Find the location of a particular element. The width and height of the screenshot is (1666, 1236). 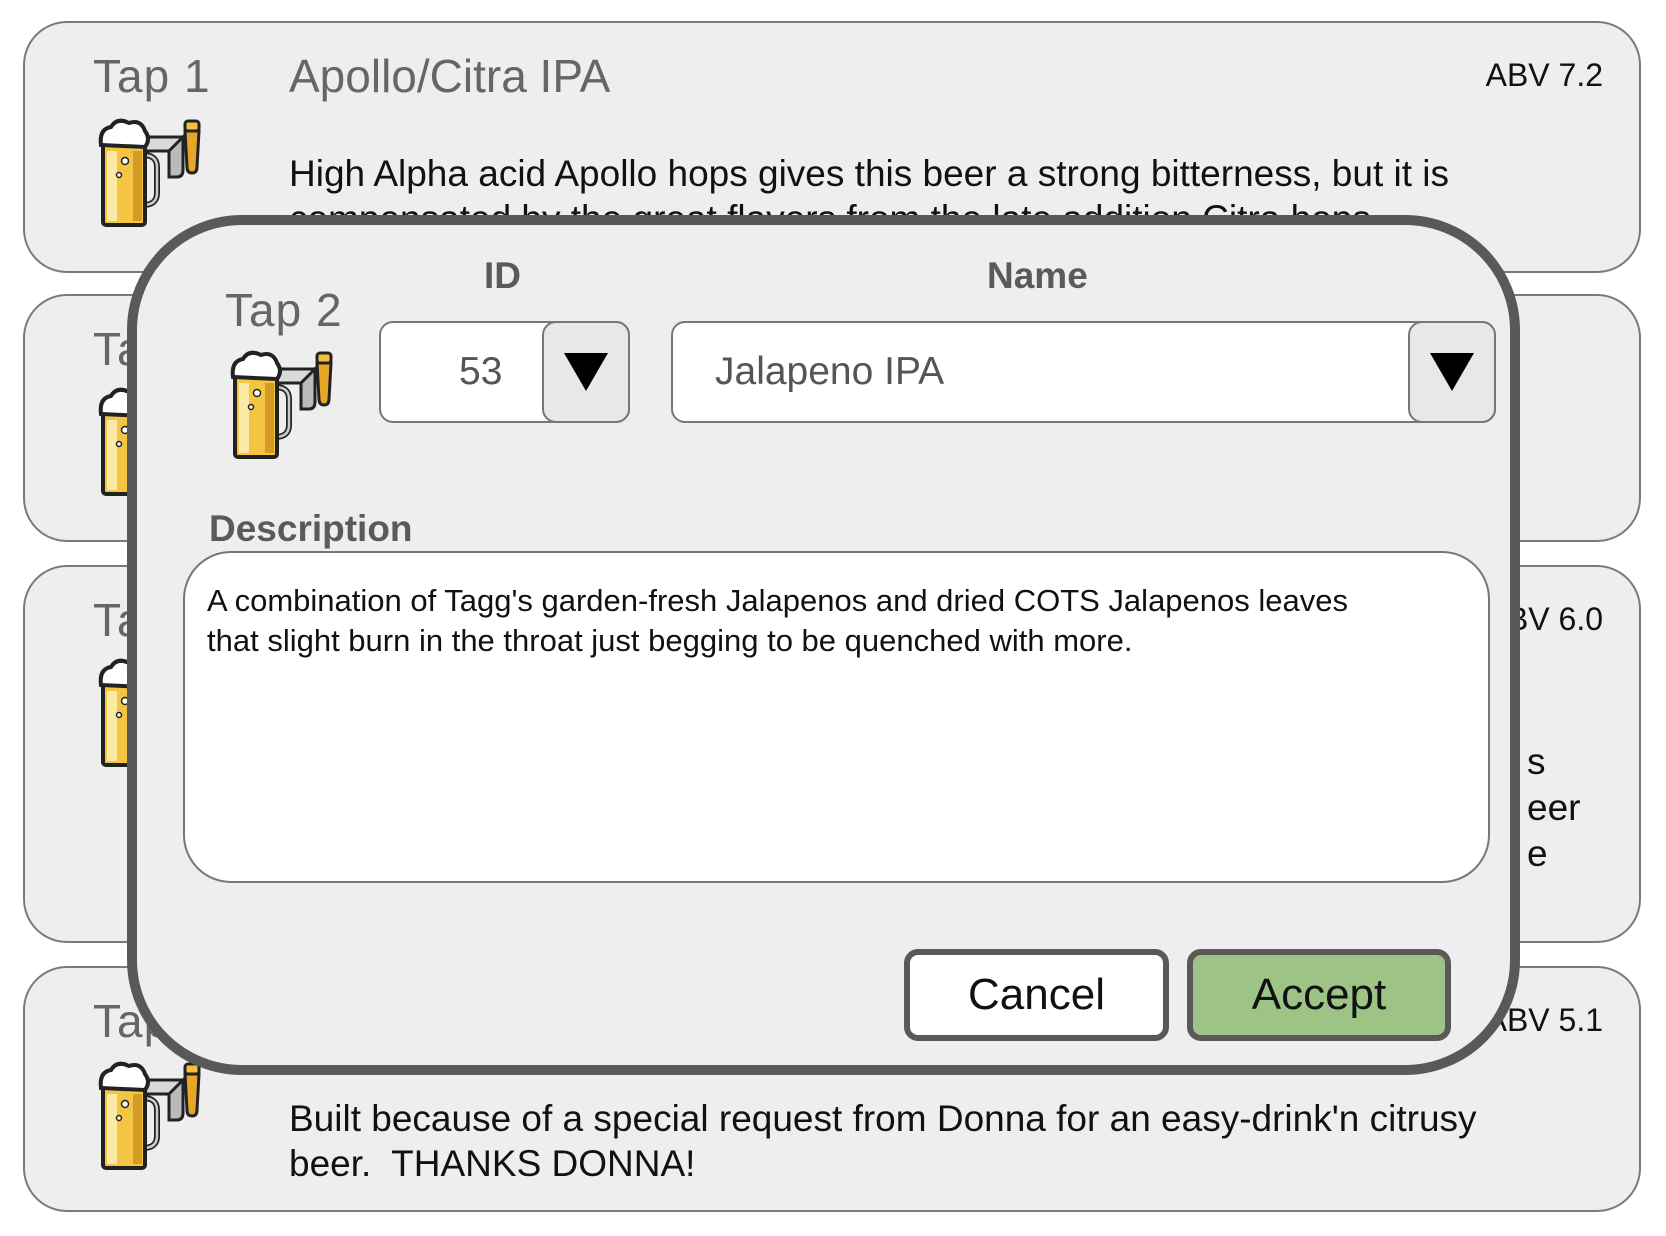

abv-value: ABV 7.2 is located at coordinates (1544, 75).